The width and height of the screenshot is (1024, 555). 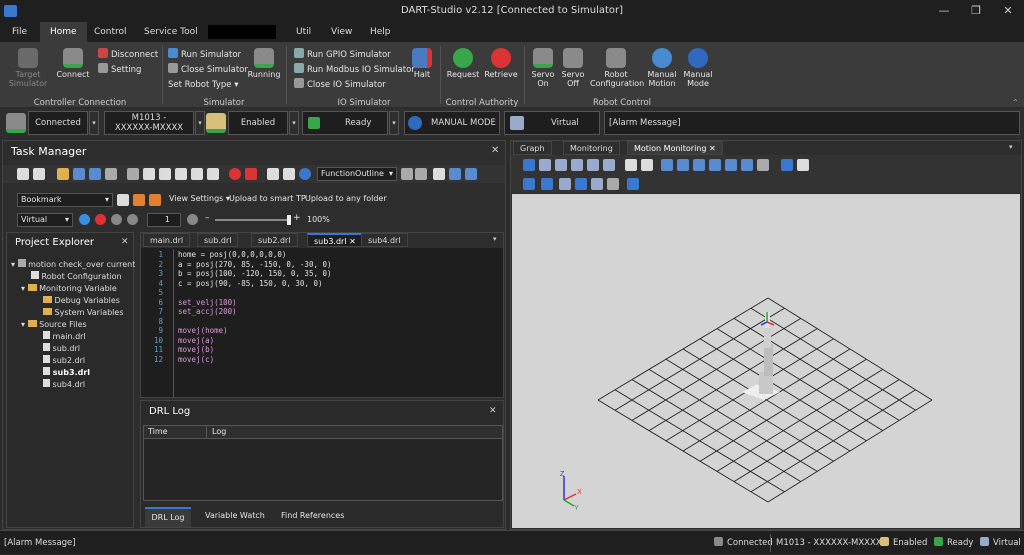 I want to click on speed-slider, so click(x=253, y=220).